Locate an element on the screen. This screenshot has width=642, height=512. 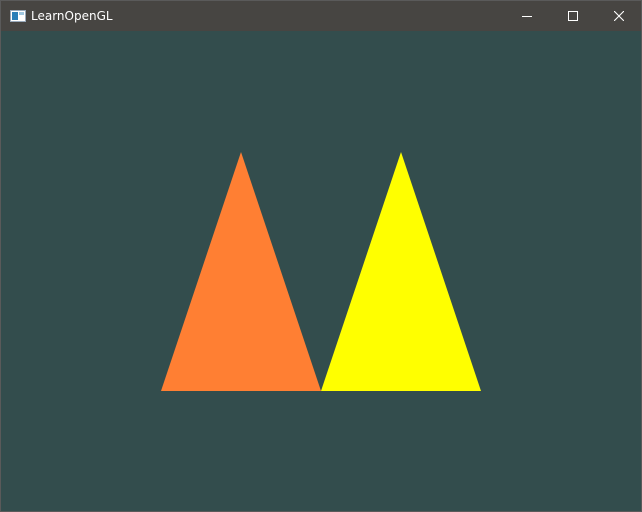
title-bar: LearnOpenGL is located at coordinates (321, 16).